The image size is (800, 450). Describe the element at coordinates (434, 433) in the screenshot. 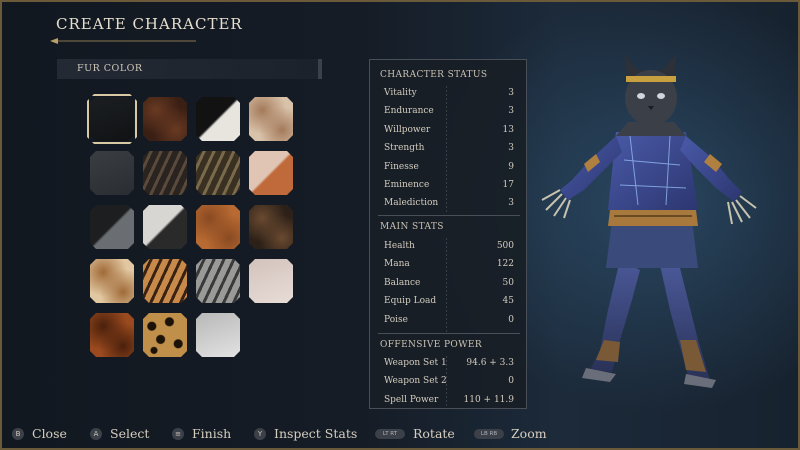

I see `rotate-label: Rotate` at that location.